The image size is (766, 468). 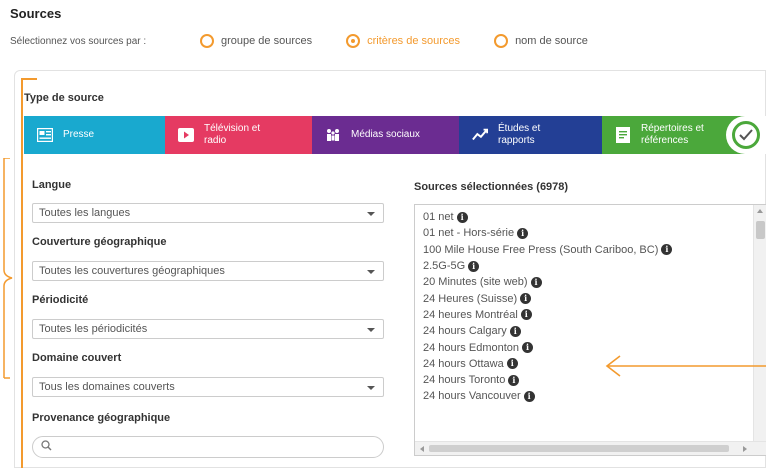 I want to click on select-value: Toutes les couvertures géographiques, so click(x=132, y=271).